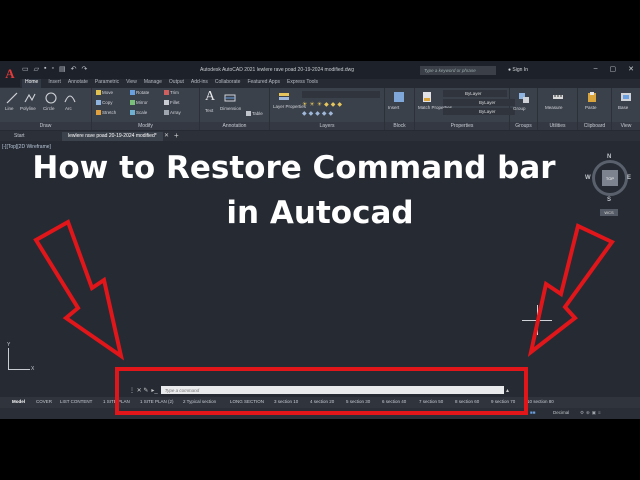 This screenshot has width=640, height=480. Describe the element at coordinates (608, 189) in the screenshot. I see `view-cube: TOP N S E W WCS` at that location.